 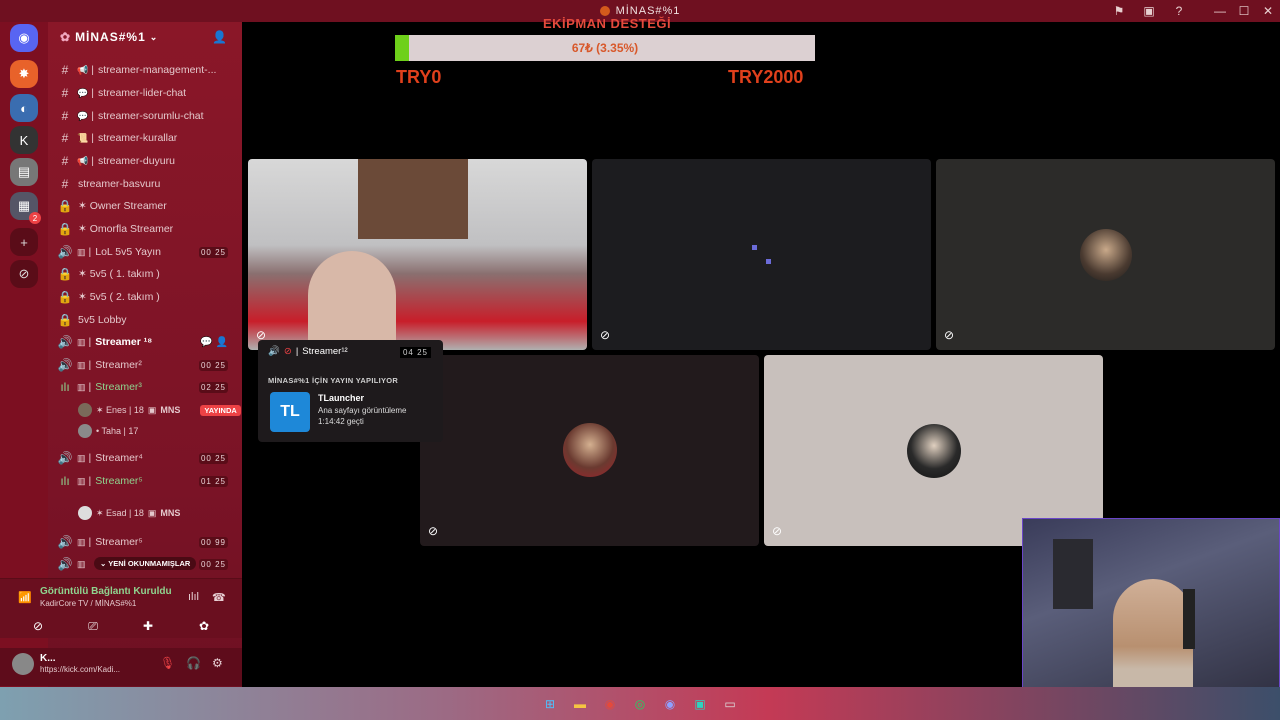 I want to click on room-window, so click(x=413, y=199).